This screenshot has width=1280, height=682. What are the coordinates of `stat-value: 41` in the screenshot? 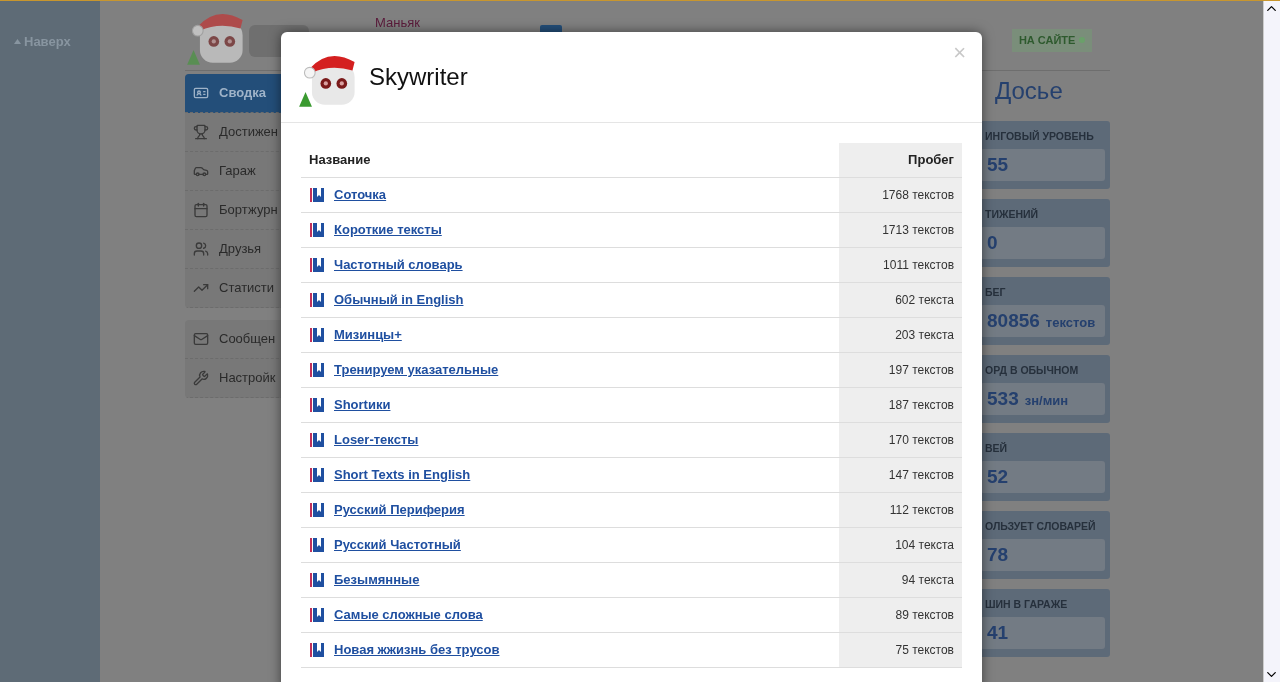 It's located at (998, 632).